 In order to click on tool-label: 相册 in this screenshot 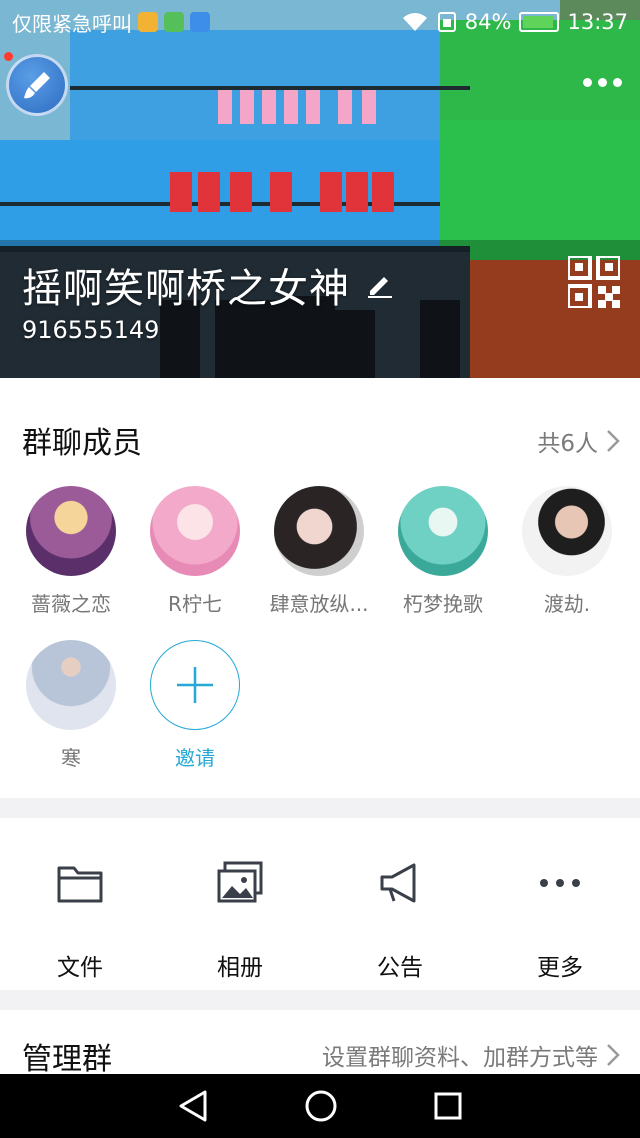, I will do `click(240, 968)`.